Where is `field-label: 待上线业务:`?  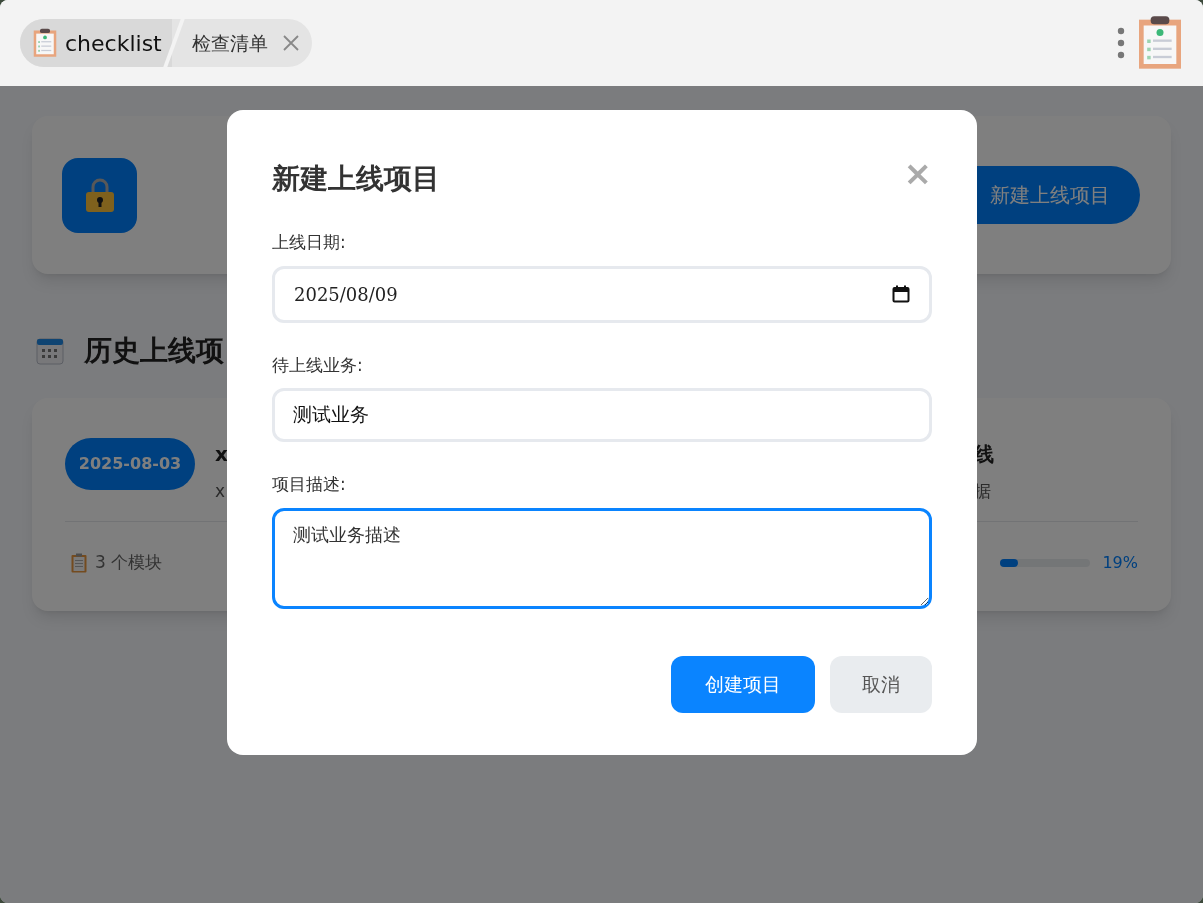 field-label: 待上线业务: is located at coordinates (318, 365).